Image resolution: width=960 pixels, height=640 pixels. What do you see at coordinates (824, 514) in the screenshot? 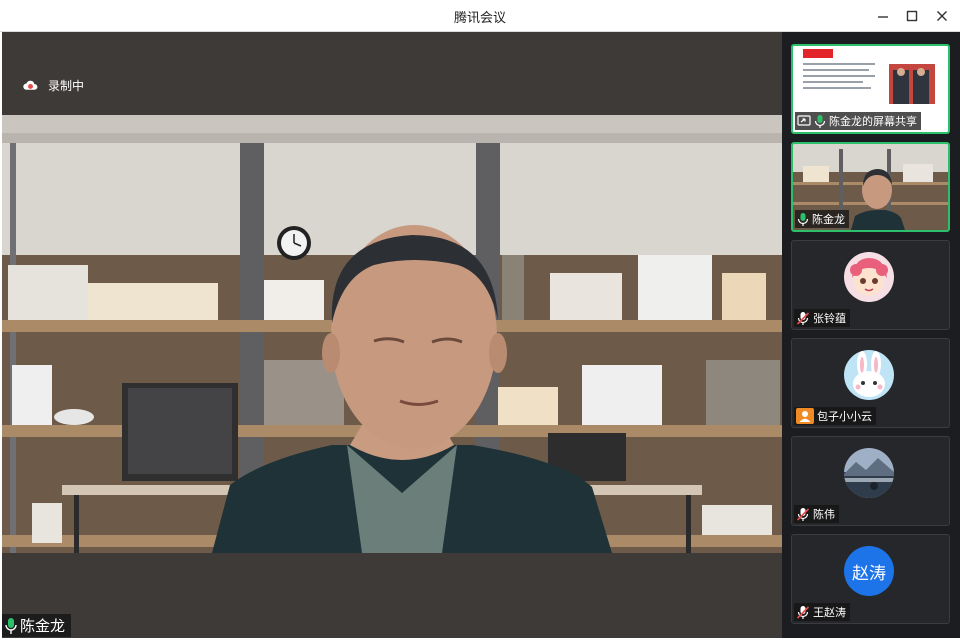
I see `participant-name: 陈伟` at bounding box center [824, 514].